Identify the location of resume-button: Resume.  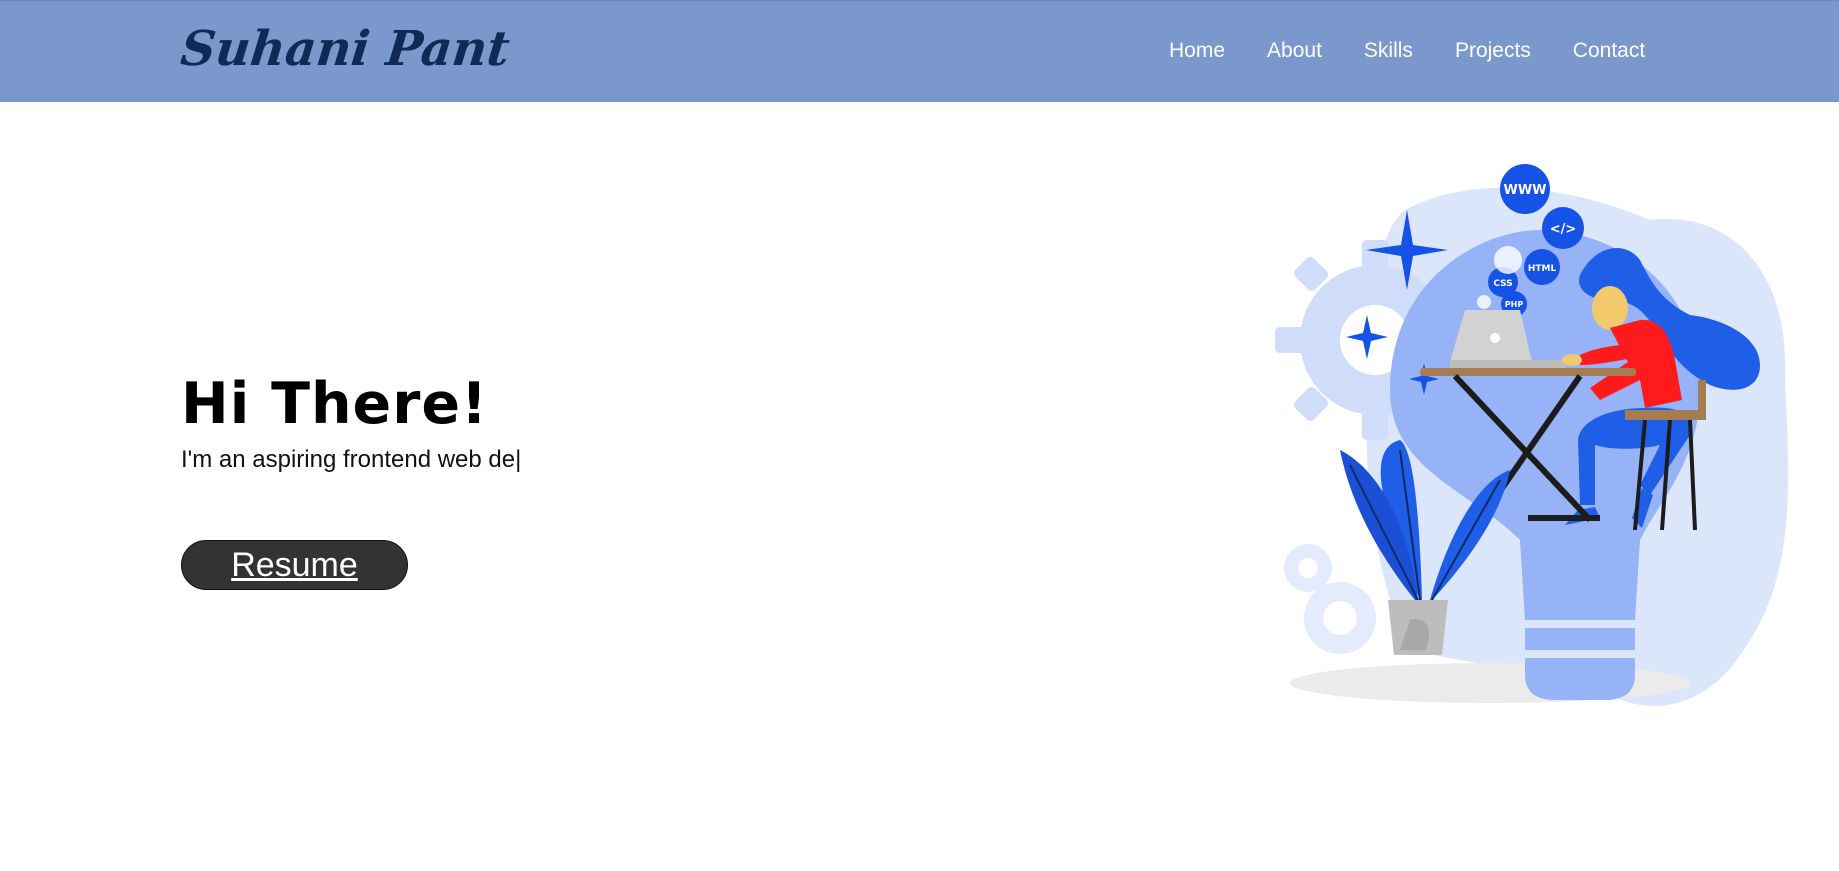
(294, 565).